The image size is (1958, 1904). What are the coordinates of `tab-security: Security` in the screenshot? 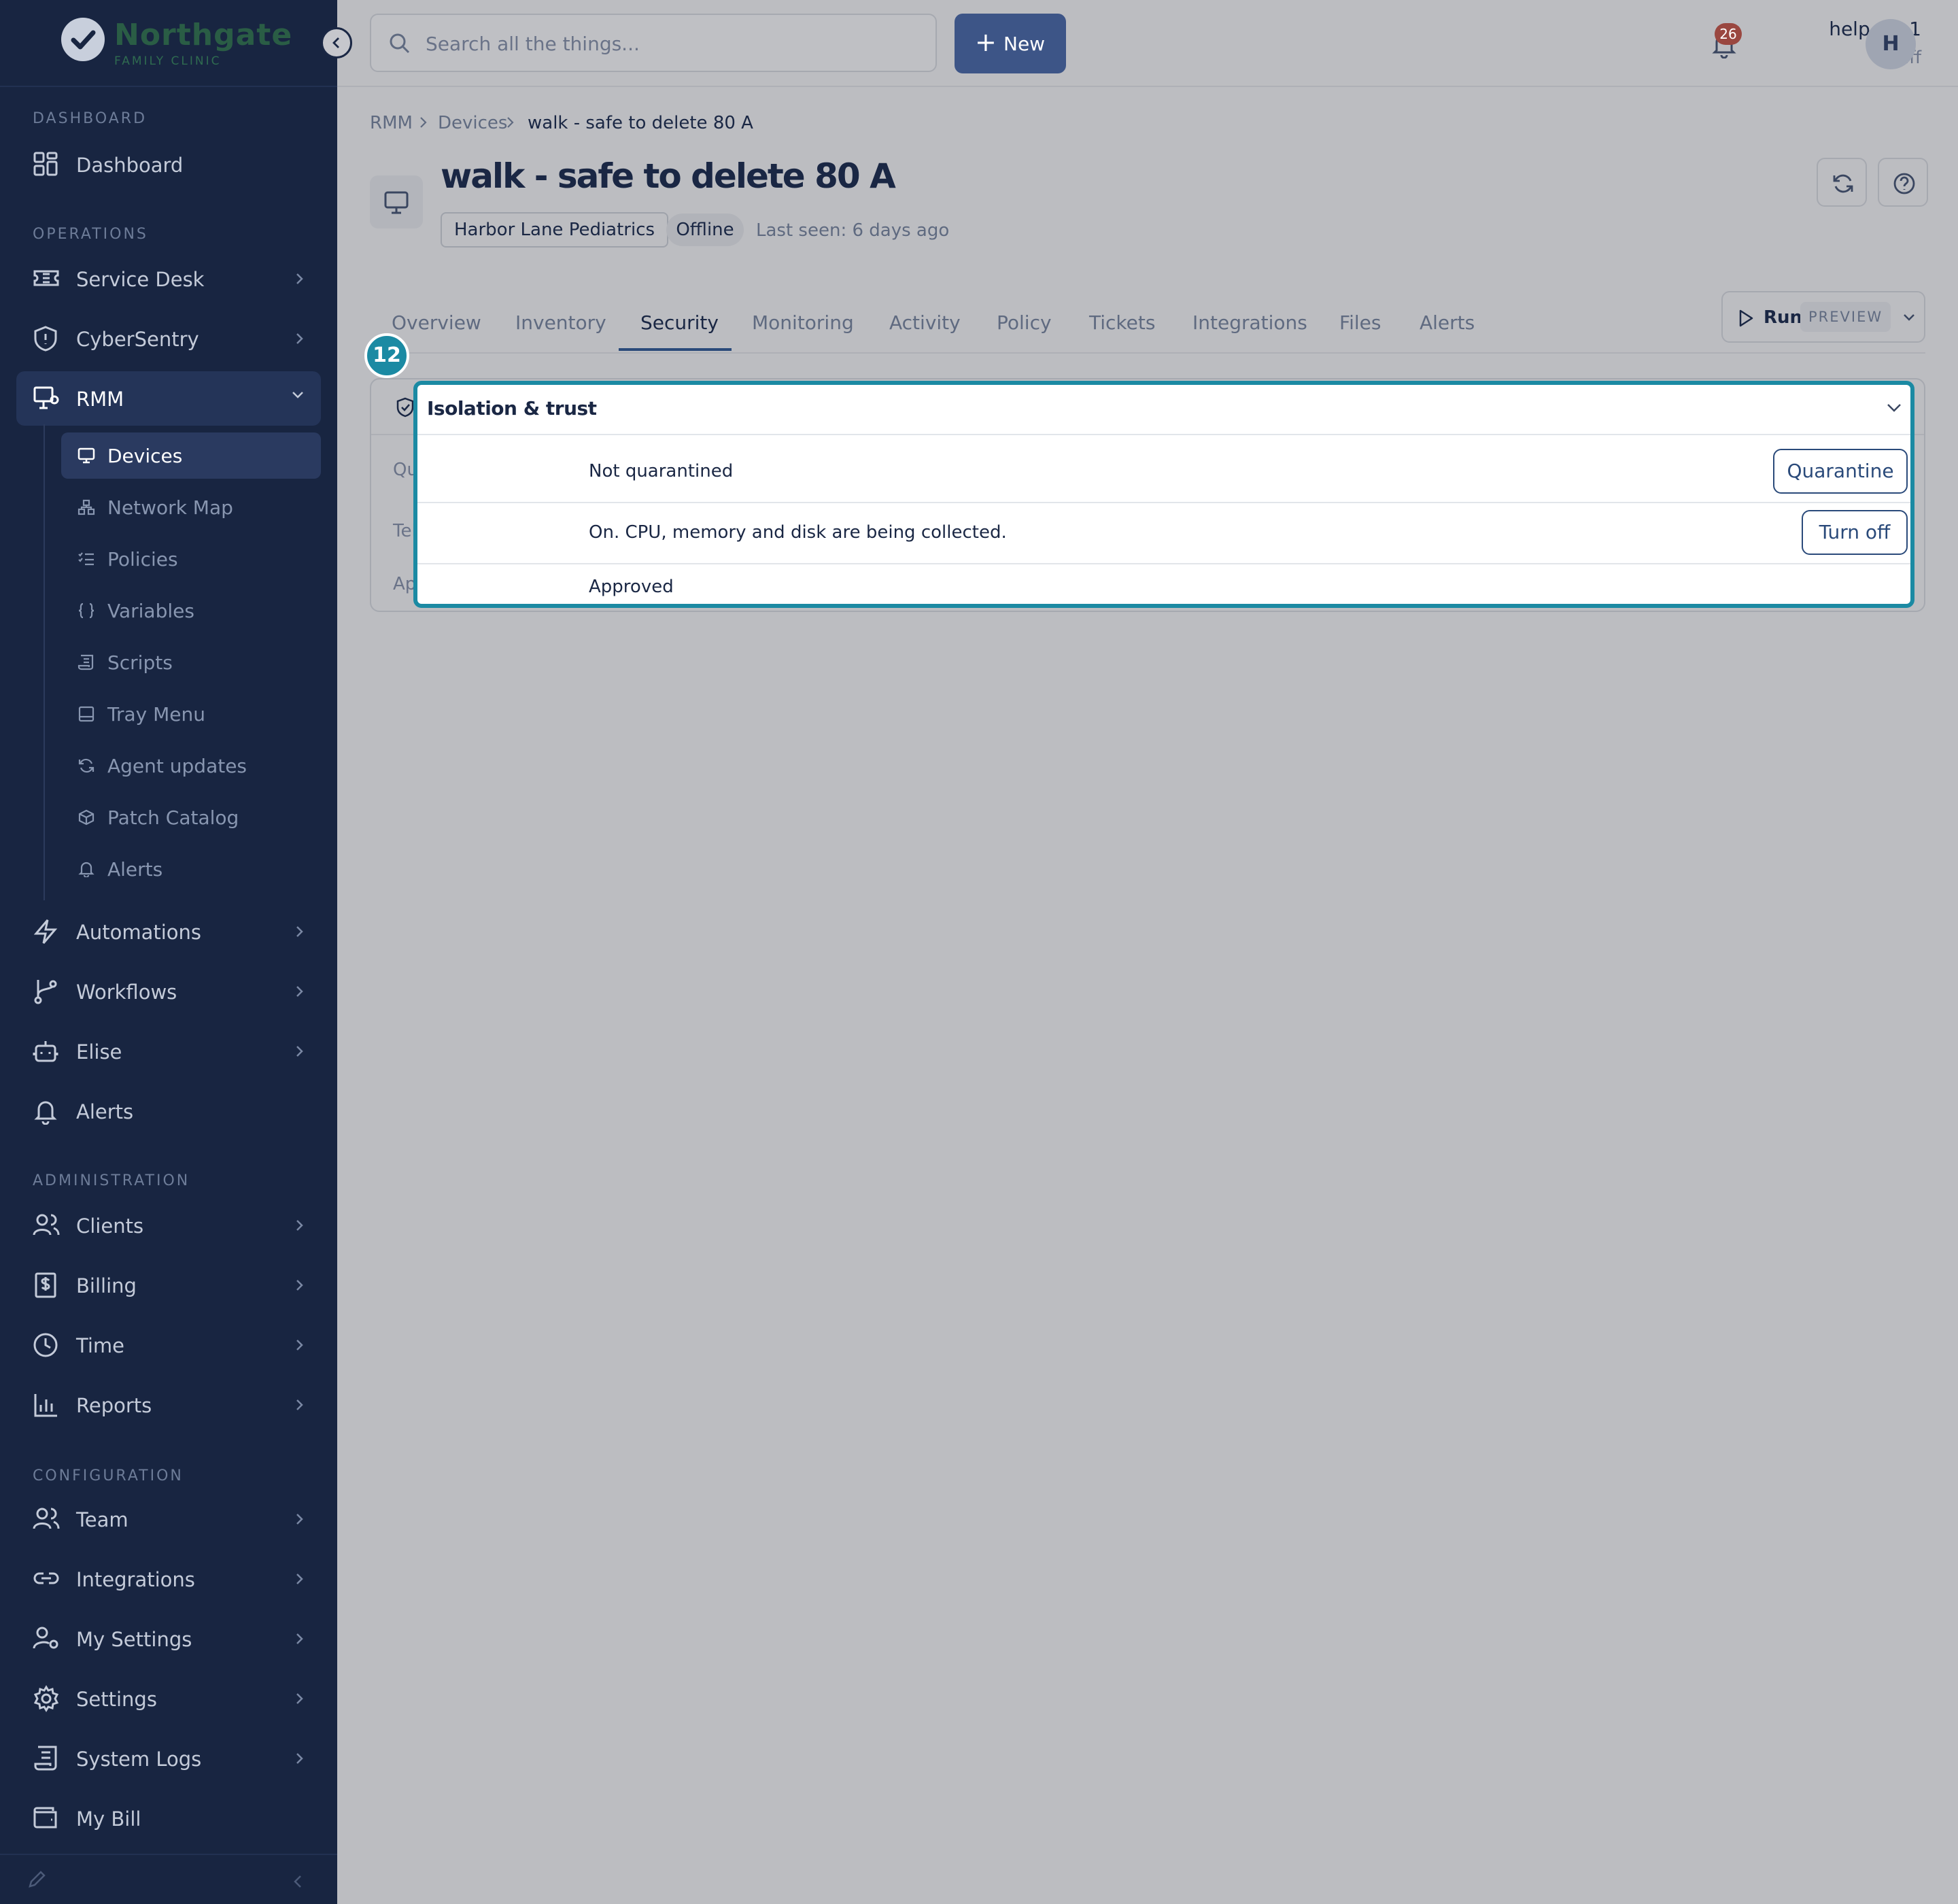 It's located at (679, 323).